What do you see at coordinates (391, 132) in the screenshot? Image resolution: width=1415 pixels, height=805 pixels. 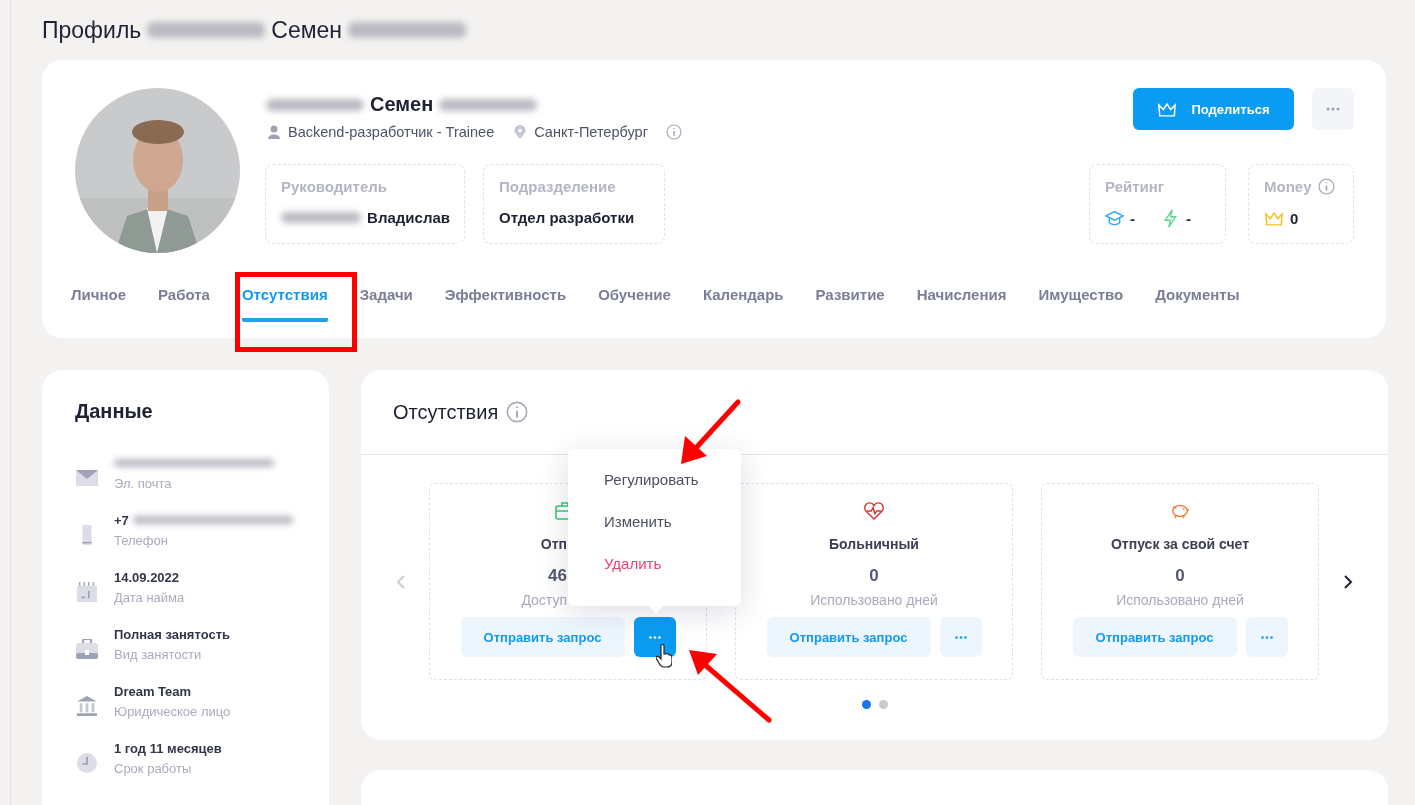 I see `job-title: Backend-разработчик - Trainee` at bounding box center [391, 132].